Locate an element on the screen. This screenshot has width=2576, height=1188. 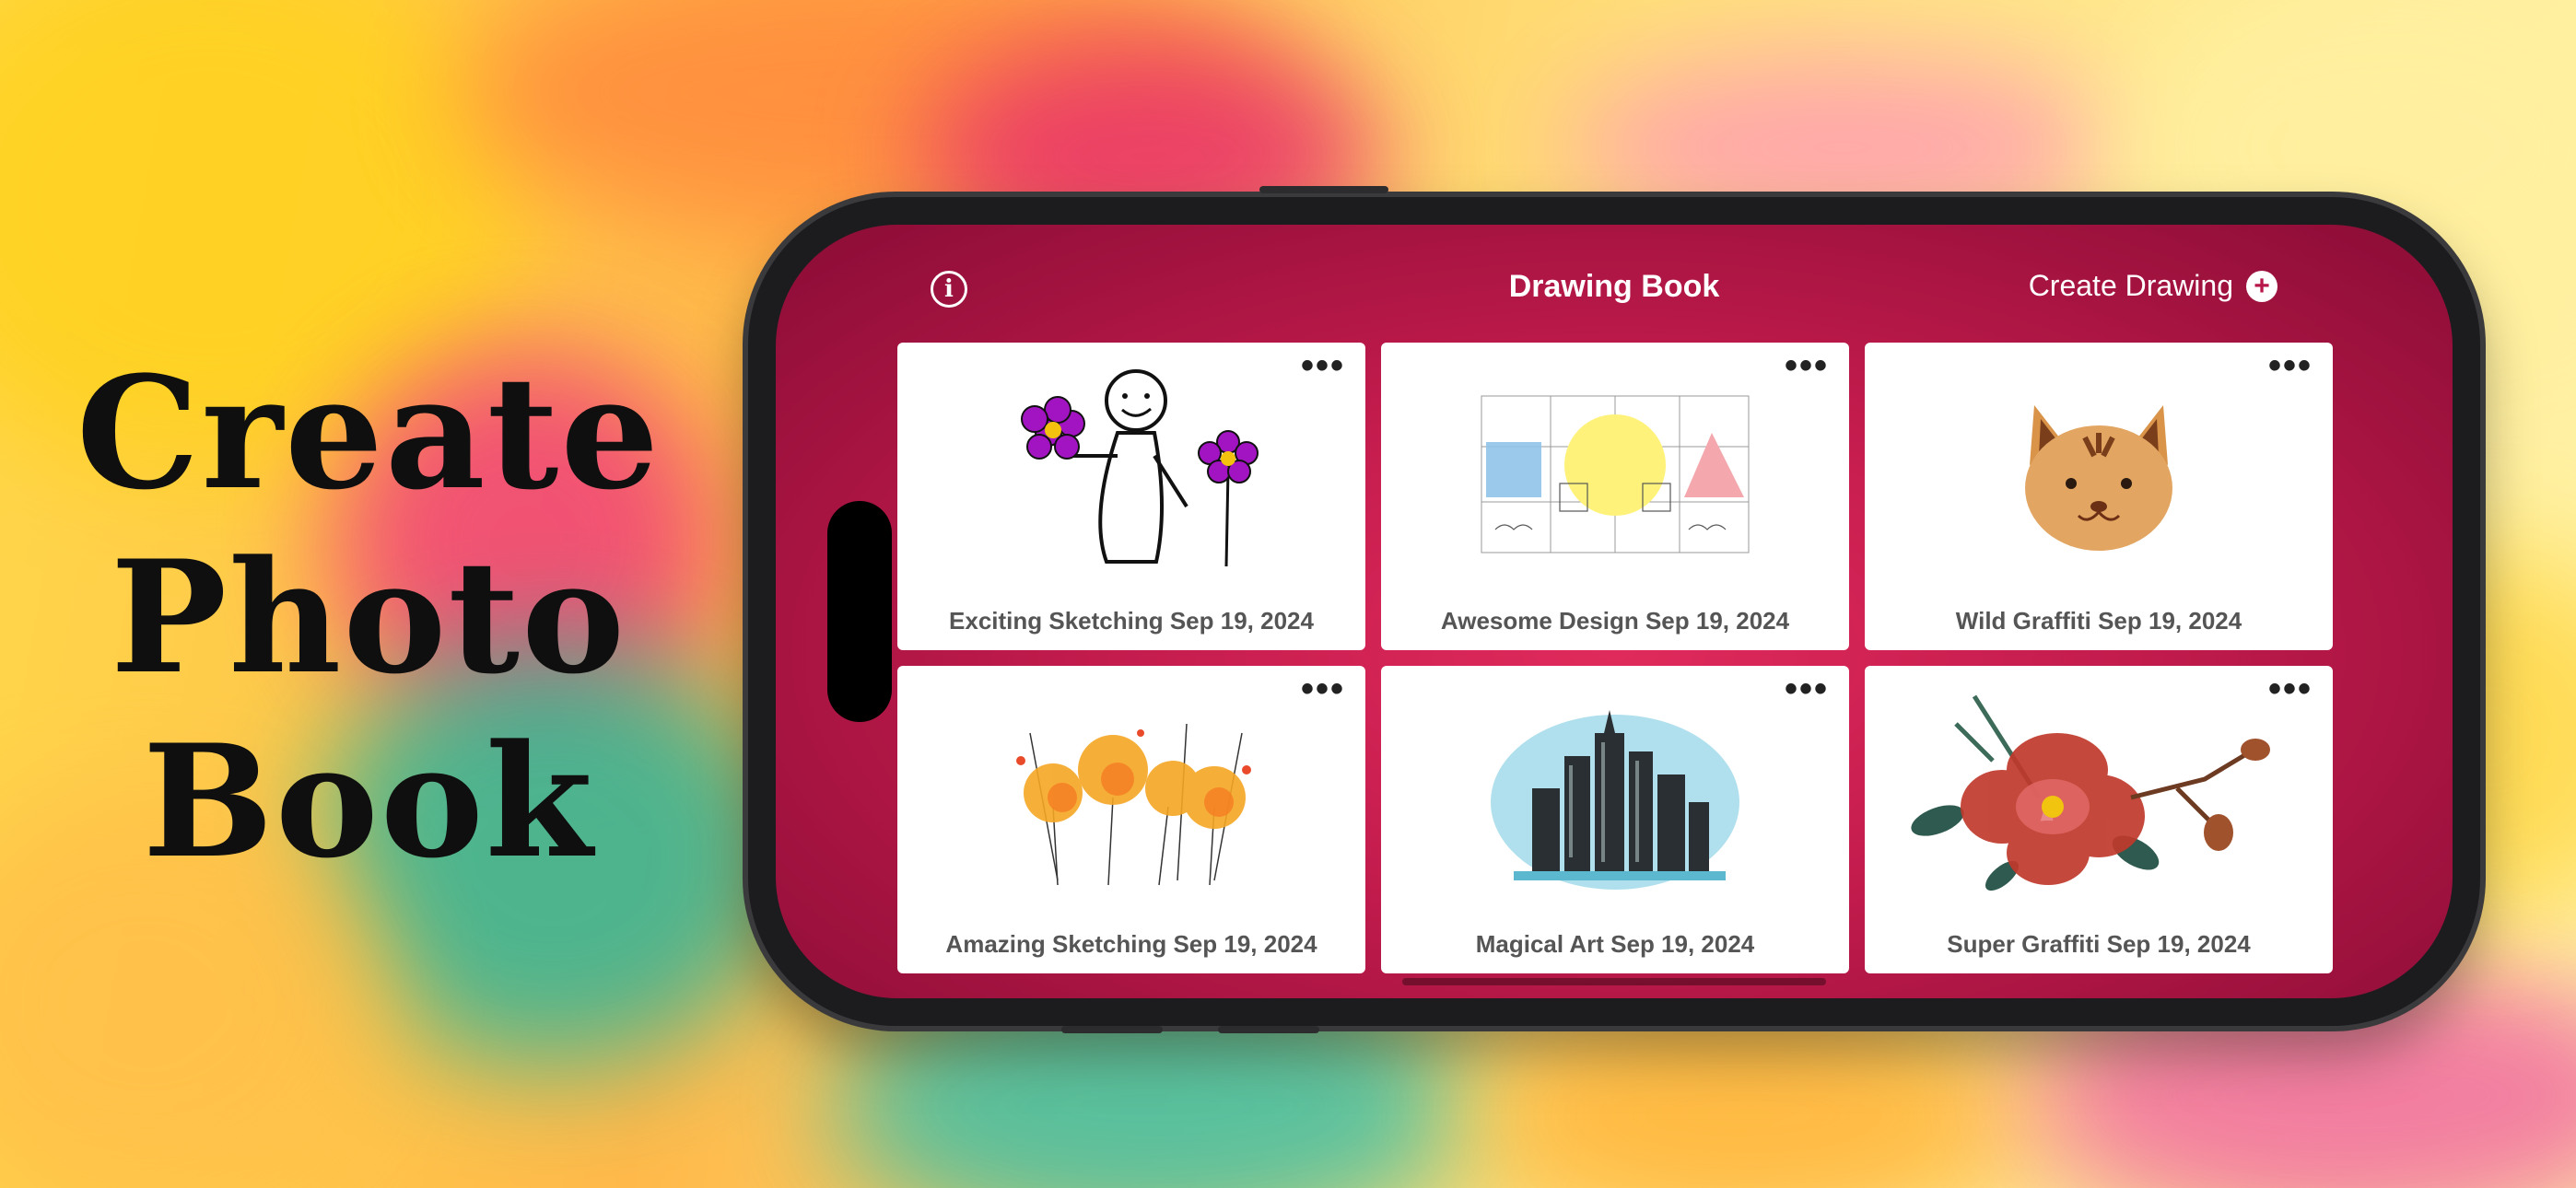
phone-side-button is located at coordinates (1323, 189).